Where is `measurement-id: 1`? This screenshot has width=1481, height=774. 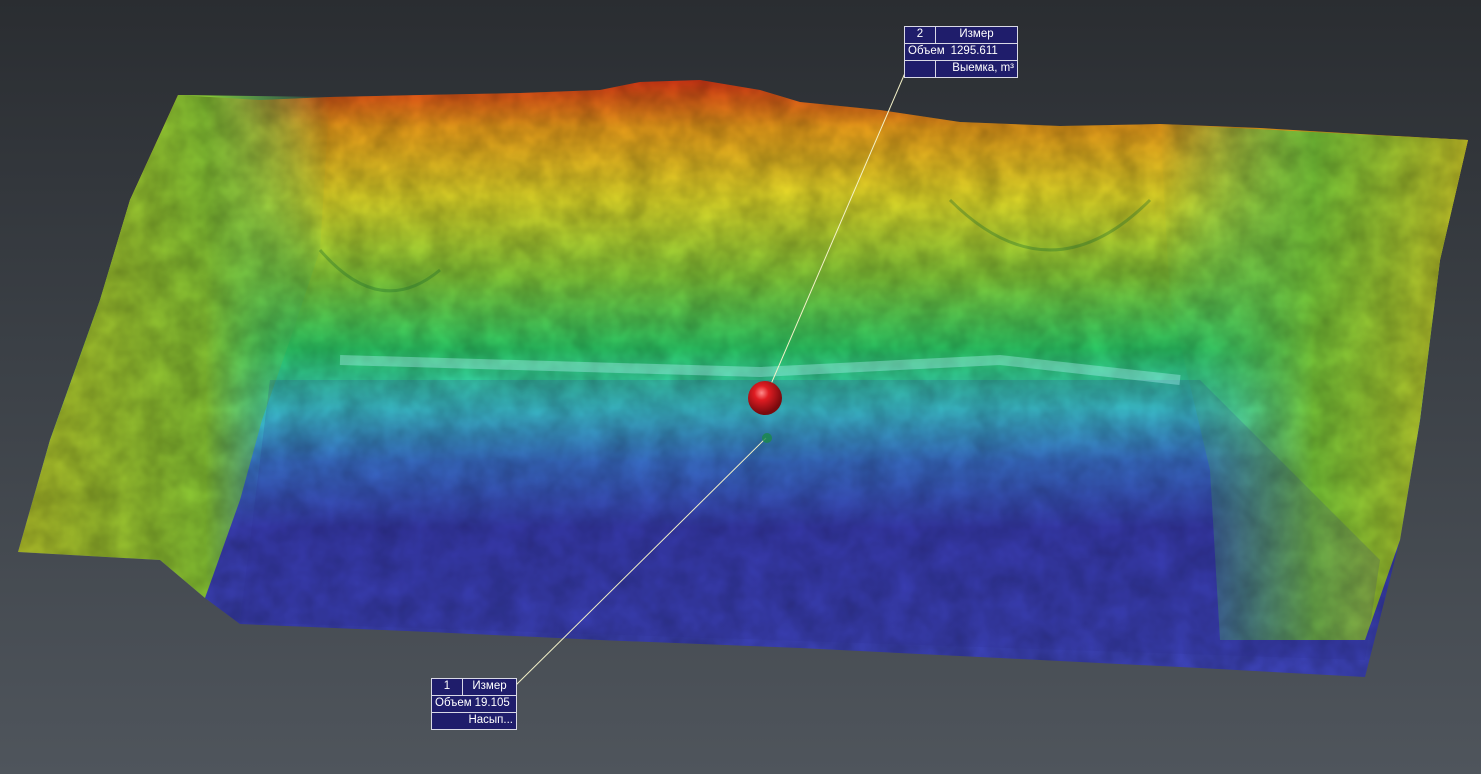
measurement-id: 1 is located at coordinates (447, 687).